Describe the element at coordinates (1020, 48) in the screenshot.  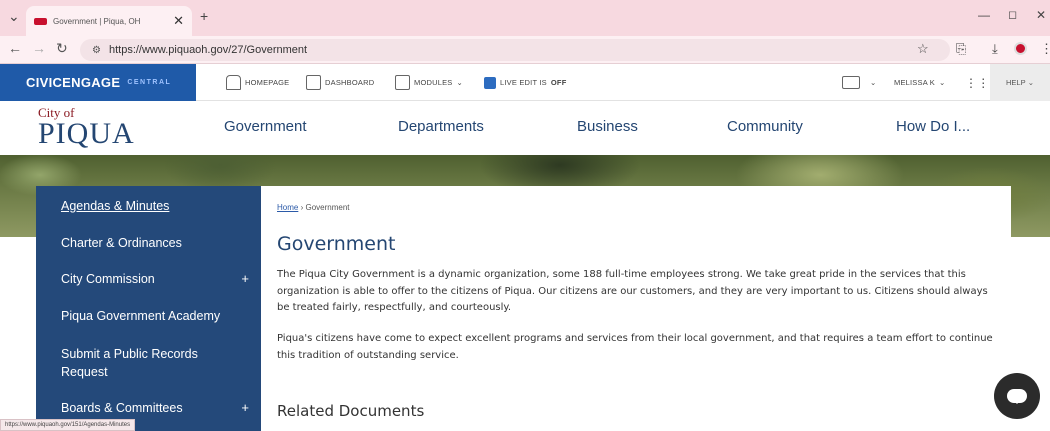
I see `profile-avatar-icon` at that location.